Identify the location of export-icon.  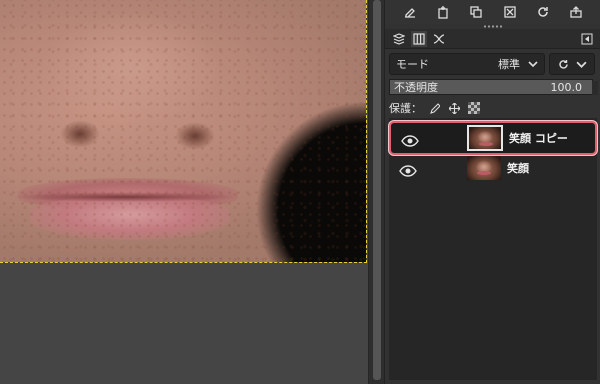
(576, 12).